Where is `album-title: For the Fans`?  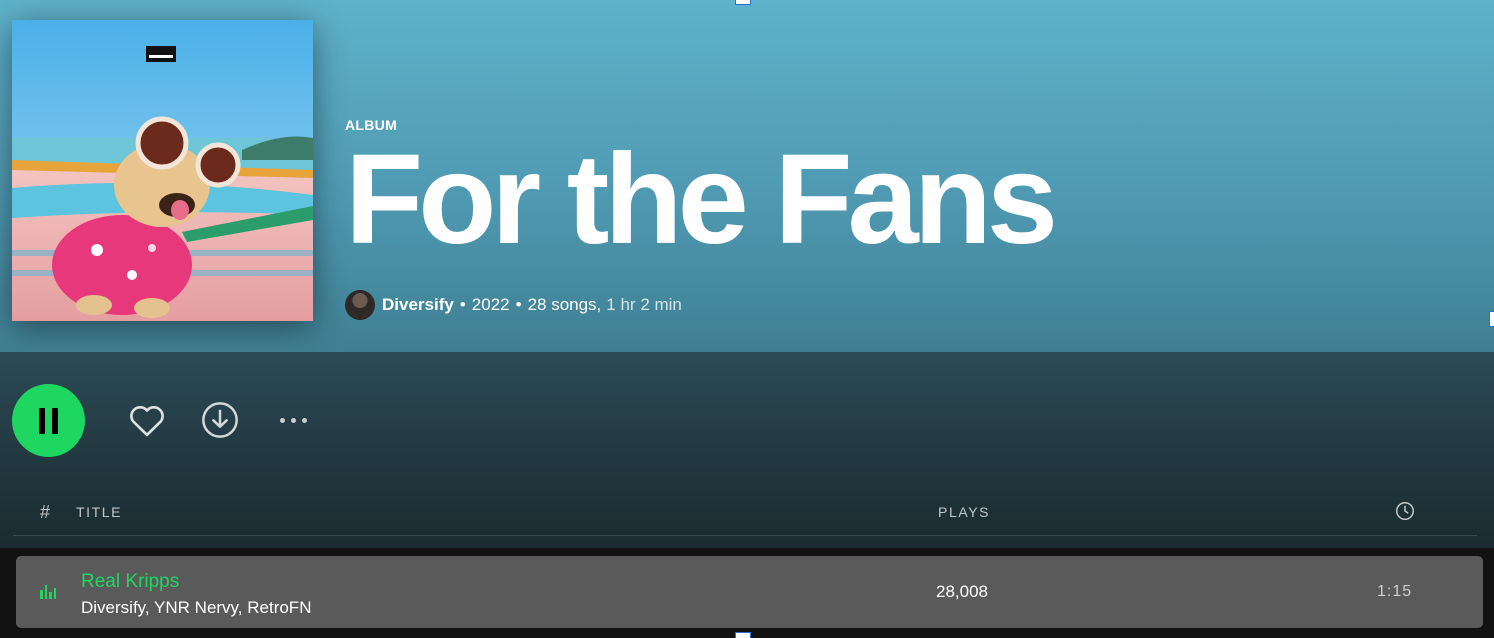
album-title: For the Fans is located at coordinates (701, 199).